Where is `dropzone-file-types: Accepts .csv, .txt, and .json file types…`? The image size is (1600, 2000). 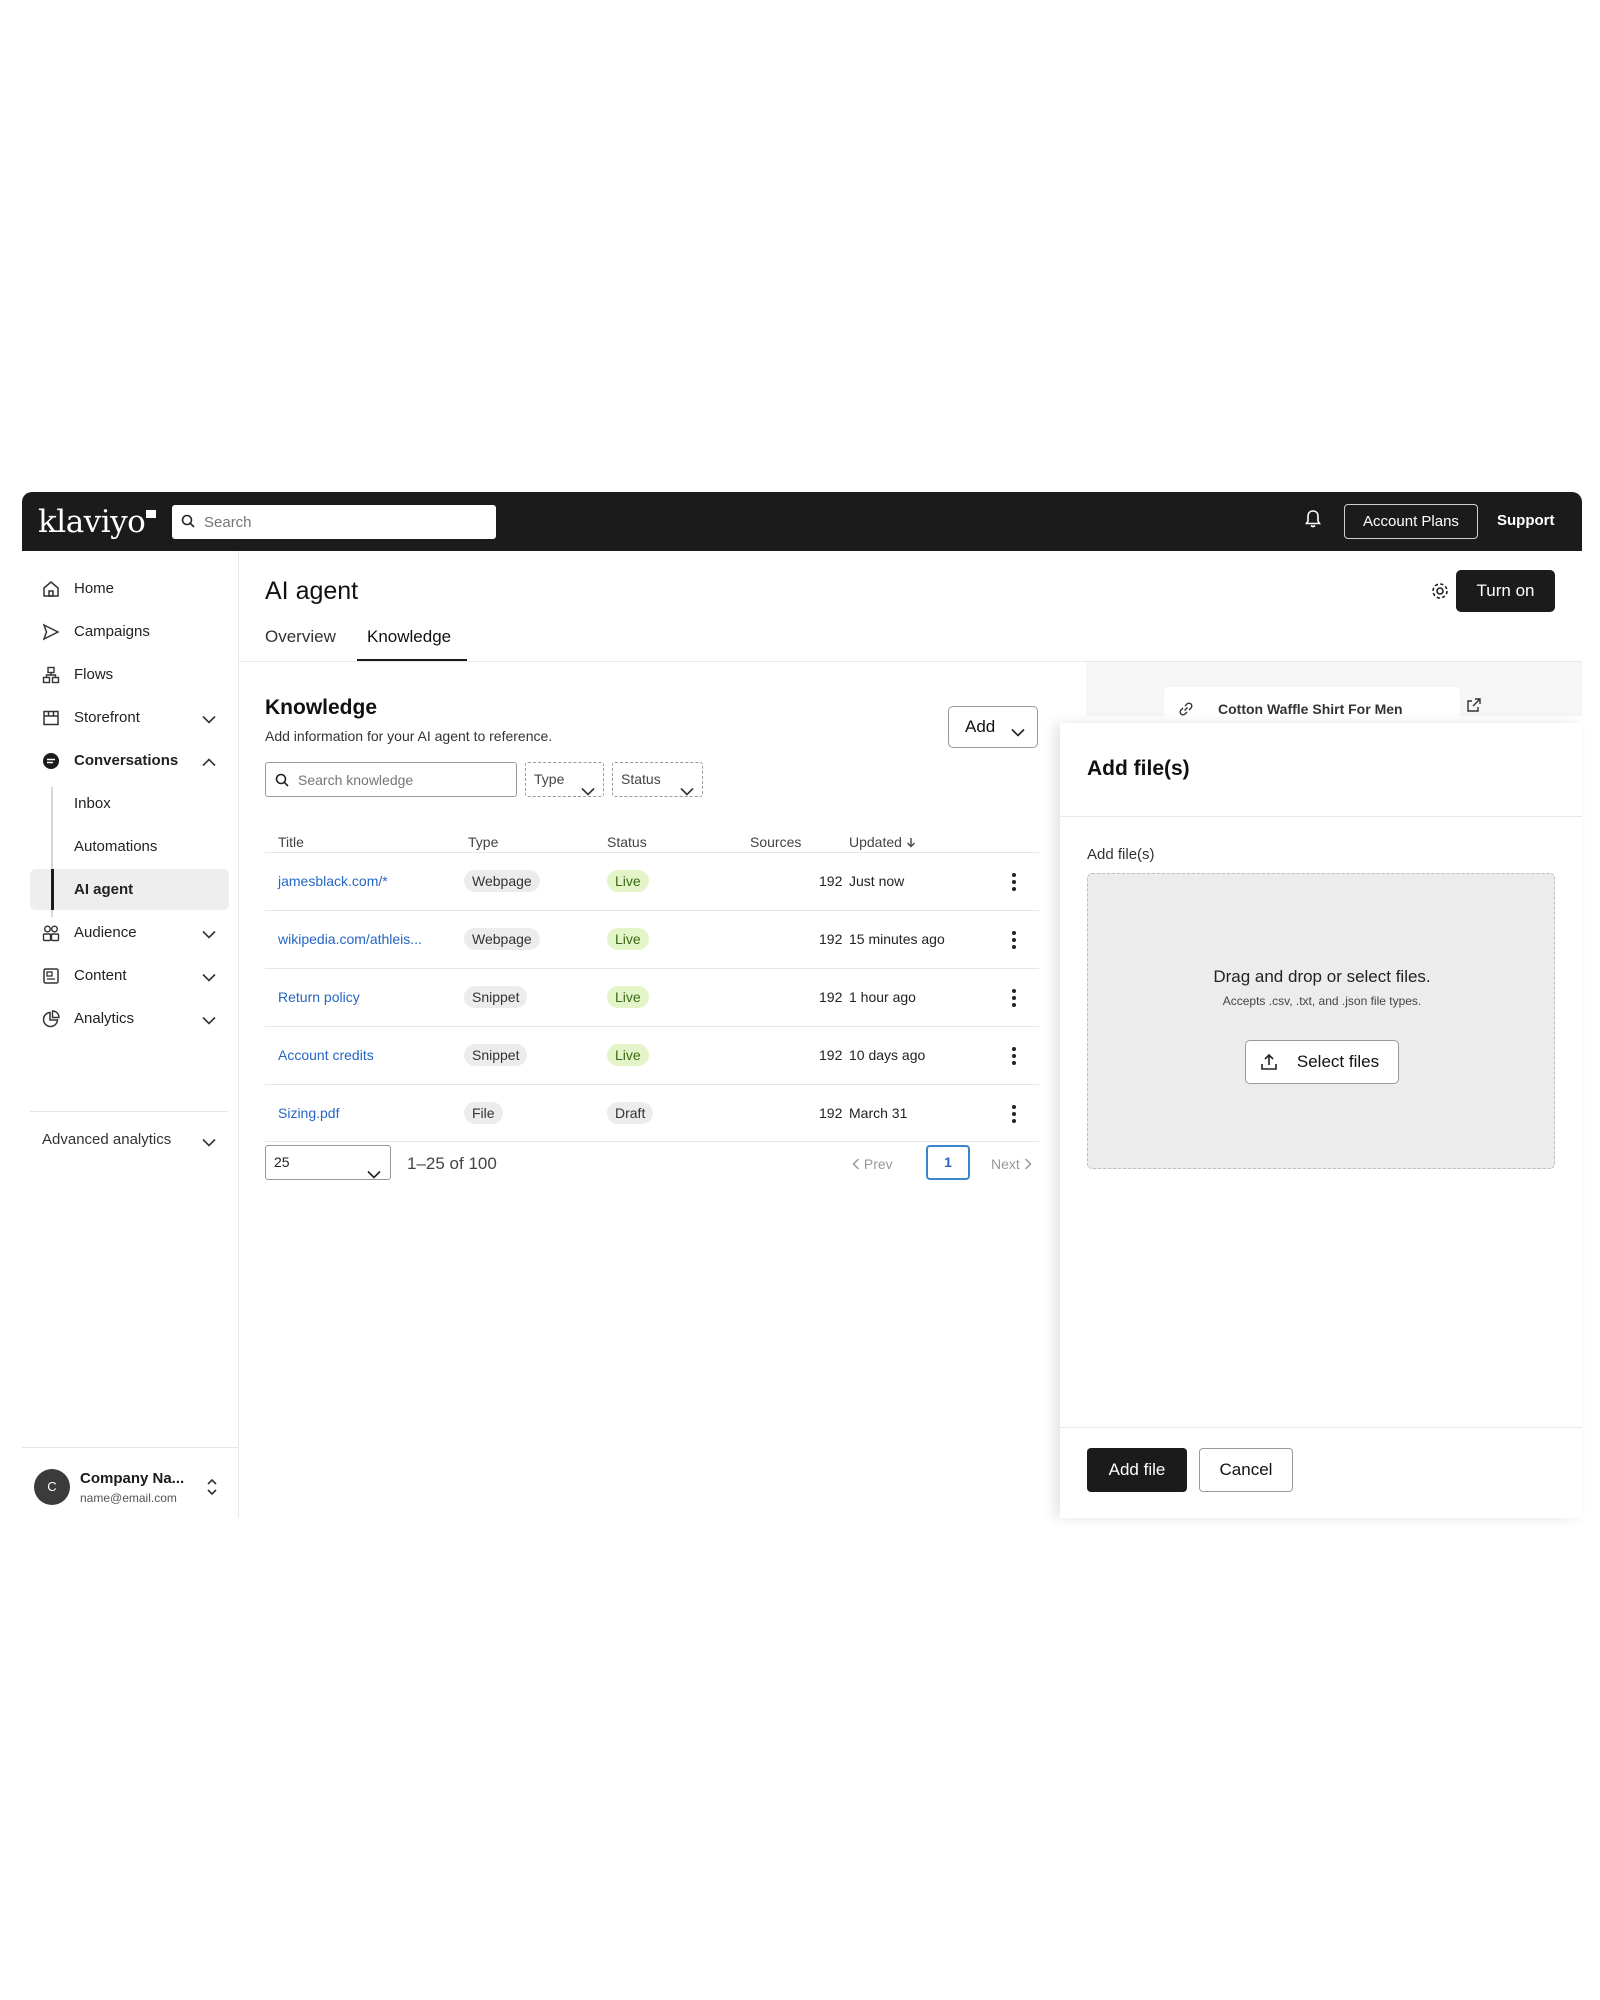
dropzone-file-types: Accepts .csv, .txt, and .json file types… is located at coordinates (1322, 1001).